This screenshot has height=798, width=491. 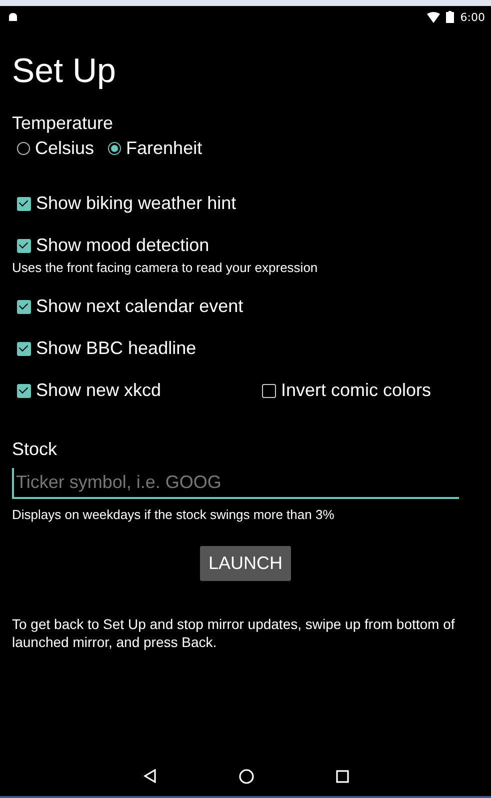 I want to click on status-time: 6:00, so click(x=472, y=17).